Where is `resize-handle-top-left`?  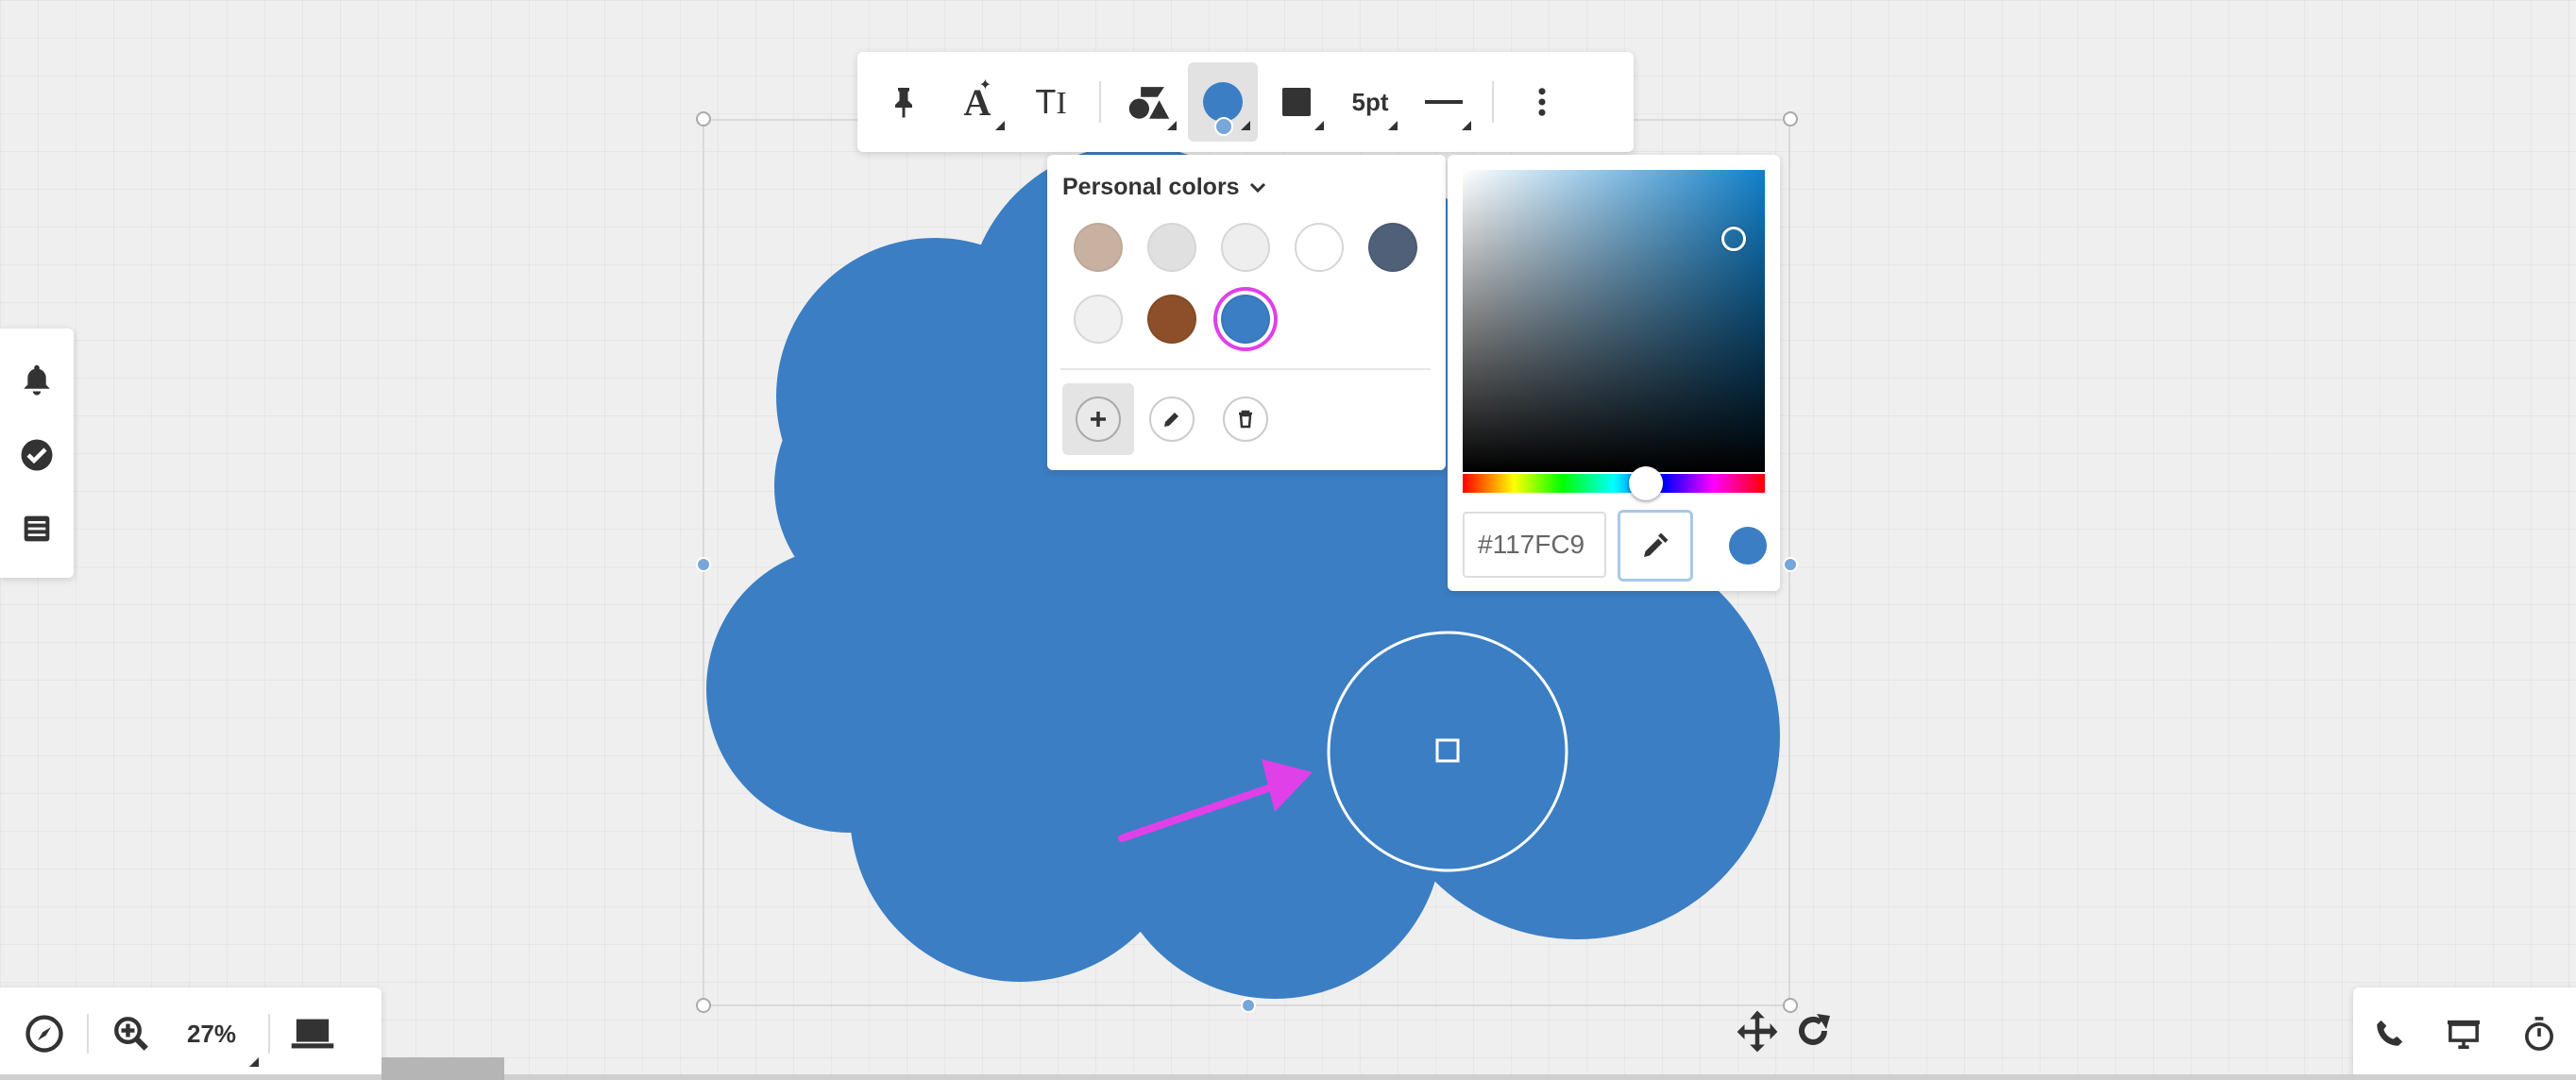 resize-handle-top-left is located at coordinates (703, 119).